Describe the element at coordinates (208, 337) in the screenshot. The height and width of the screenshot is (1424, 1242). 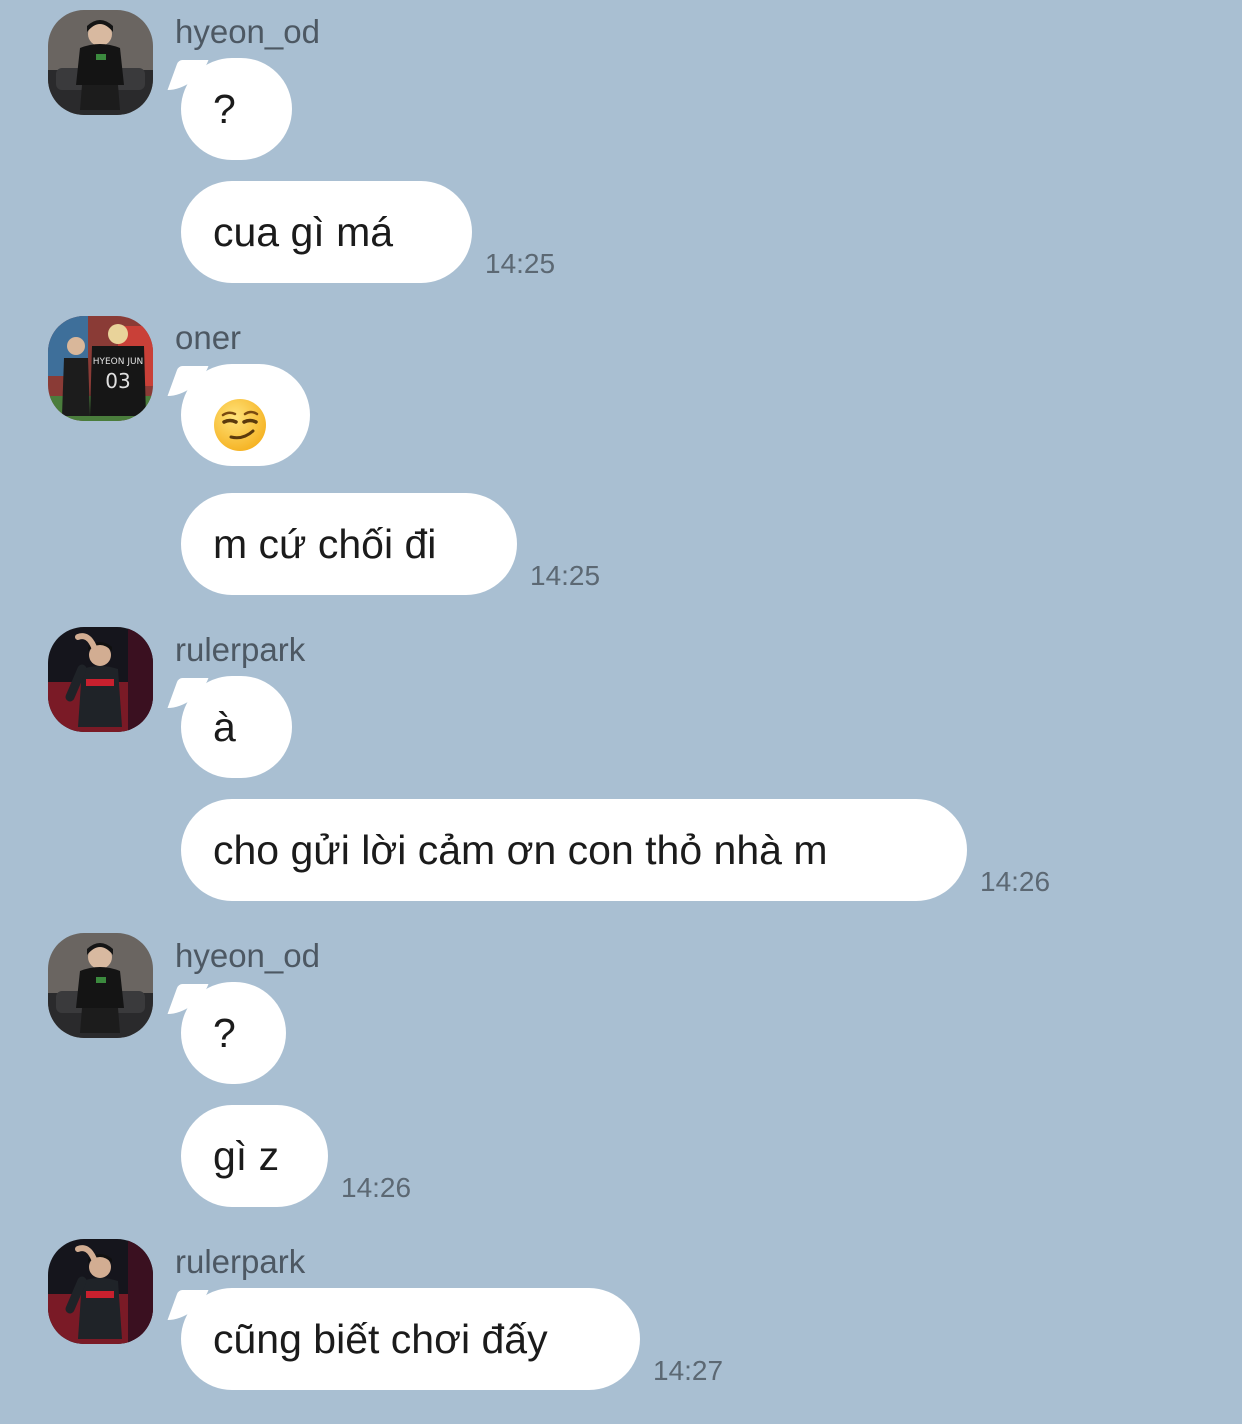
I see `sender-name: oner` at that location.